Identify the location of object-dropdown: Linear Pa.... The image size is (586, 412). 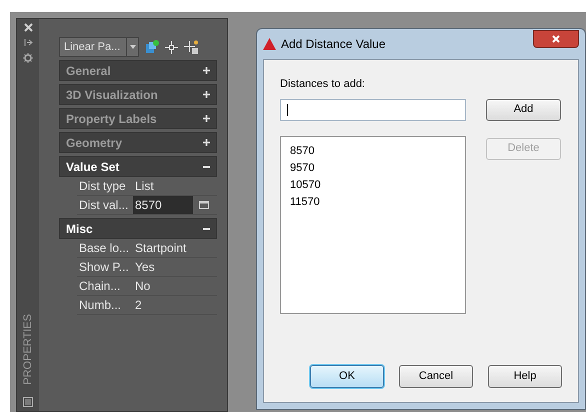
(99, 47).